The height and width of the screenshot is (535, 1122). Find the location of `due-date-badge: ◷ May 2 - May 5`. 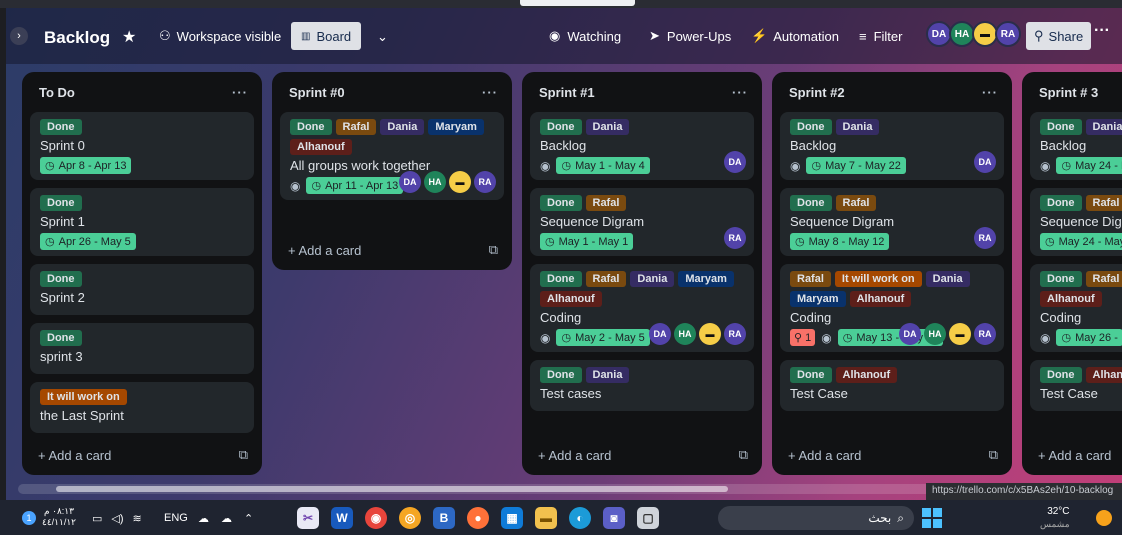

due-date-badge: ◷ May 2 - May 5 is located at coordinates (603, 337).